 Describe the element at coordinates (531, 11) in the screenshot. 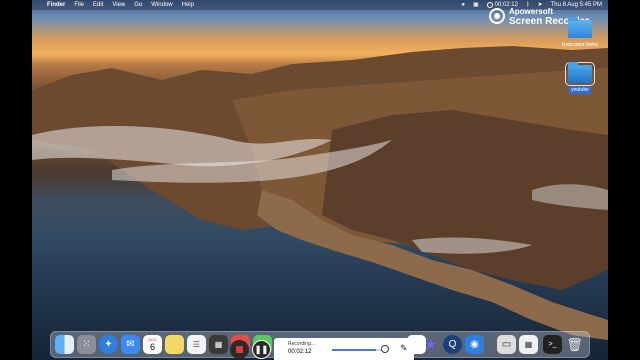

I see `watermark-line1: Apowersoft` at that location.